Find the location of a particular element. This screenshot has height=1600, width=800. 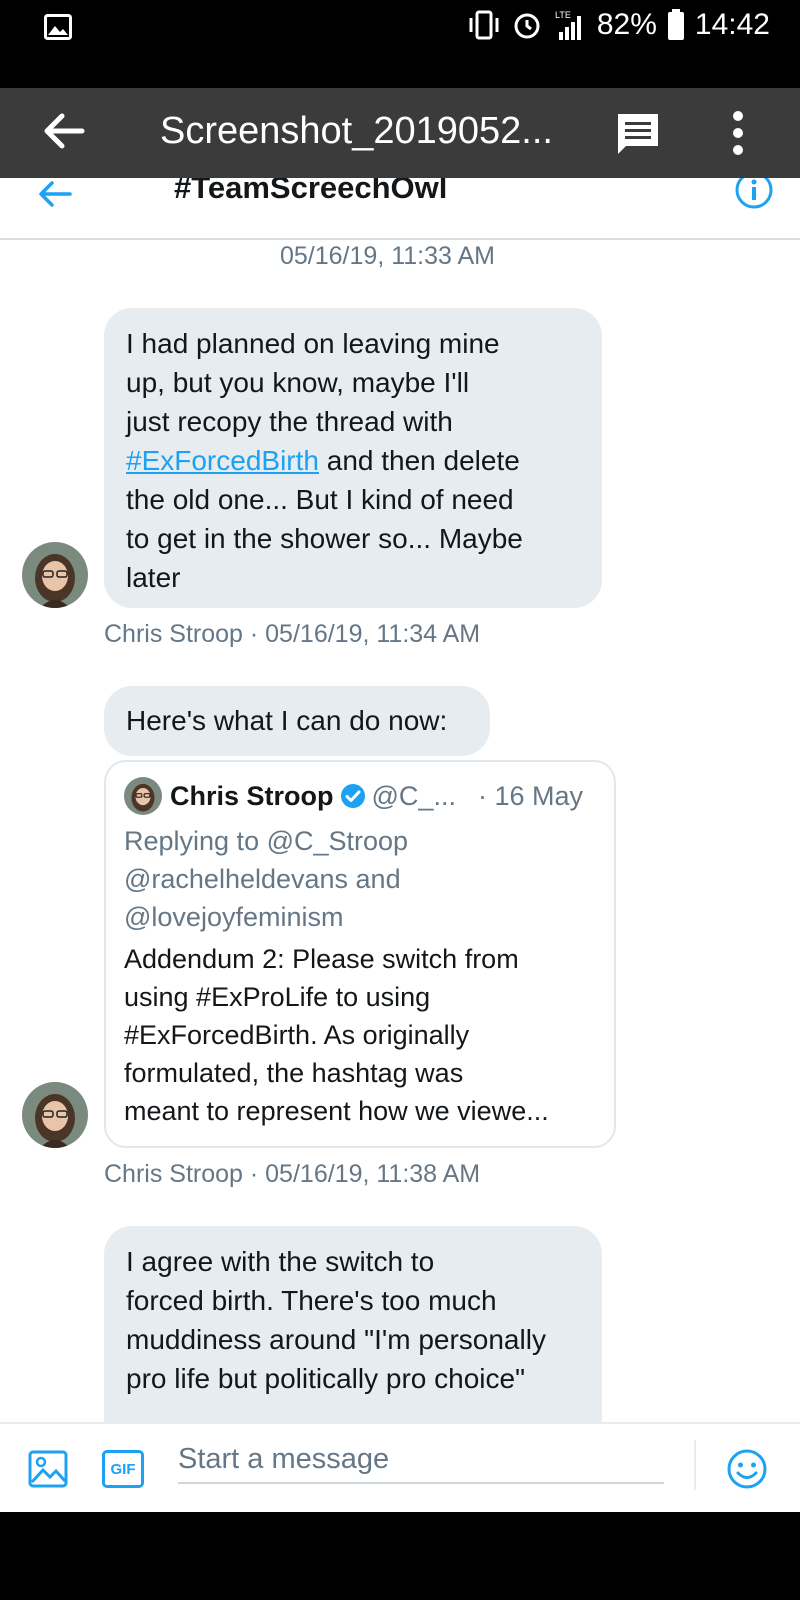

message-timestamp: 05/16/19, 11:33 AM is located at coordinates (387, 256).